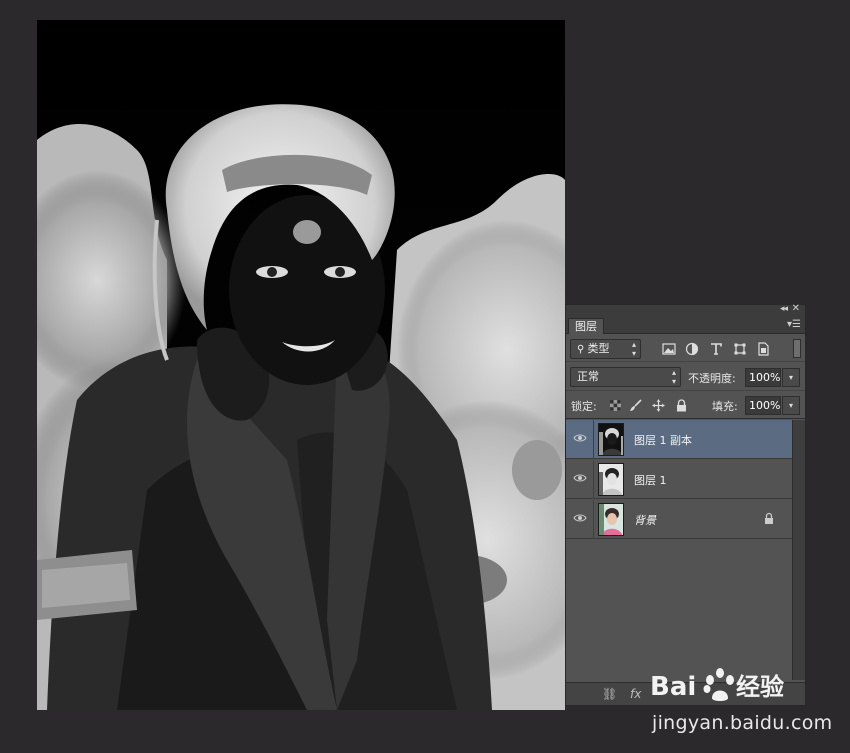 The height and width of the screenshot is (753, 850). What do you see at coordinates (679, 479) in the screenshot?
I see `layer-row-1: 图层 1` at bounding box center [679, 479].